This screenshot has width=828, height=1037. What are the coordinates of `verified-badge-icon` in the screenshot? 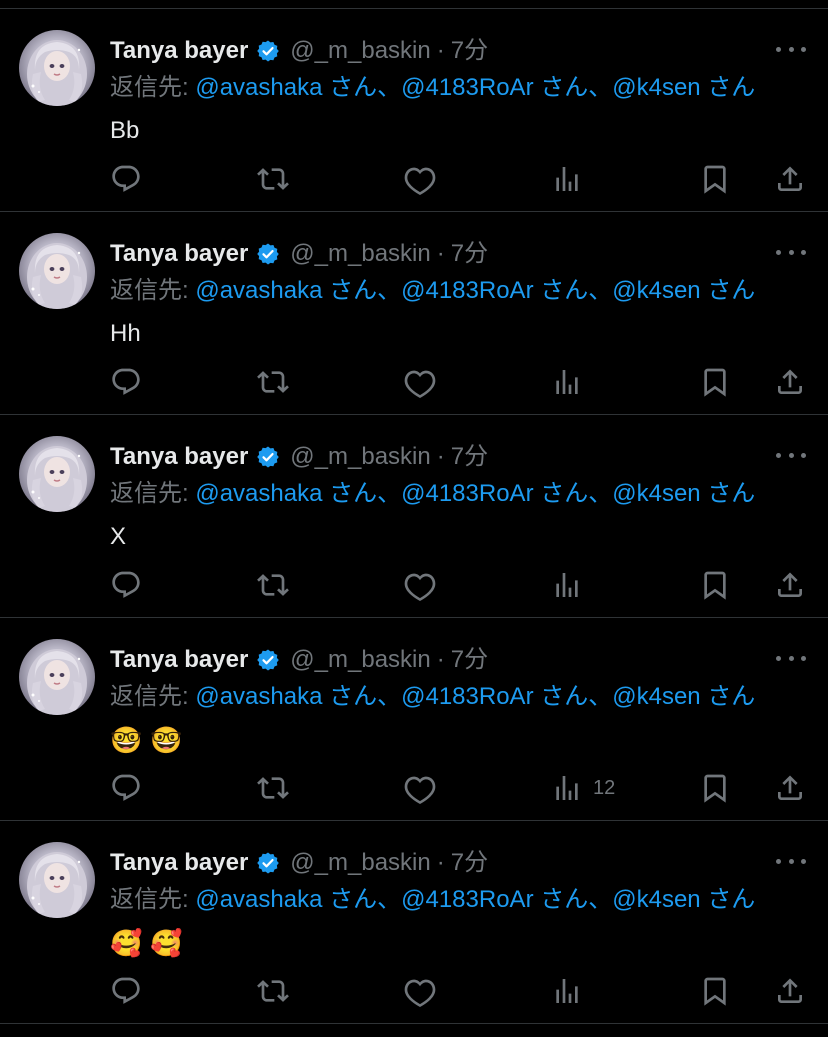 It's located at (268, 863).